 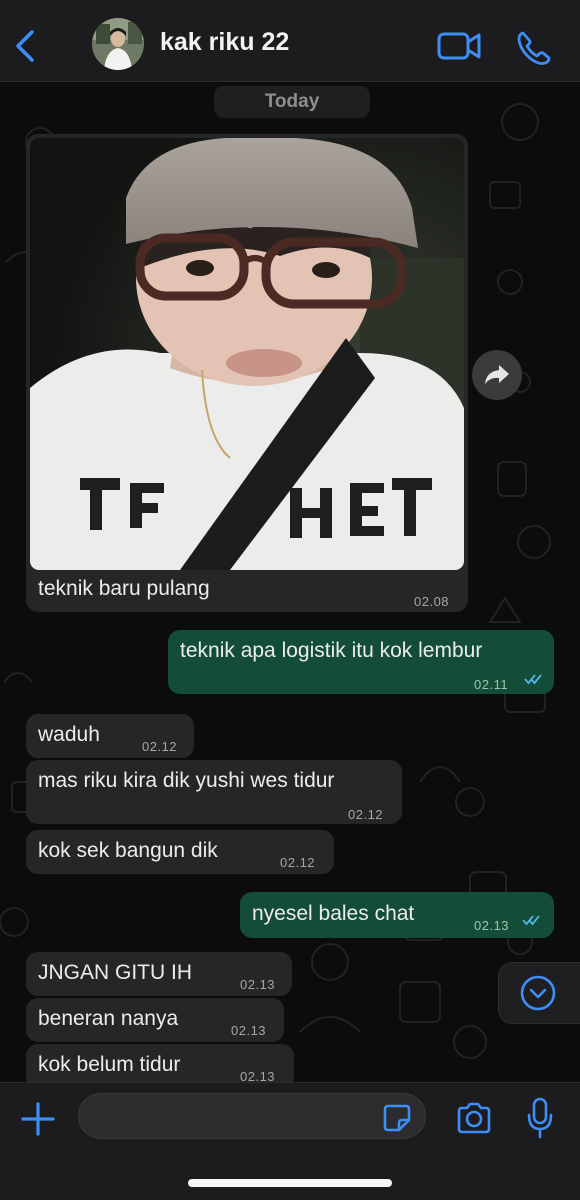 I want to click on message-text: nyesel bales chat, so click(x=333, y=913).